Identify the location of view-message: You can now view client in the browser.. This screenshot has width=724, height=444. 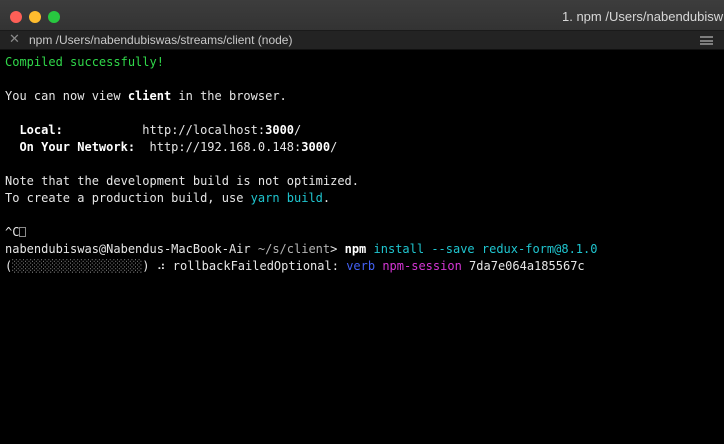
(146, 96).